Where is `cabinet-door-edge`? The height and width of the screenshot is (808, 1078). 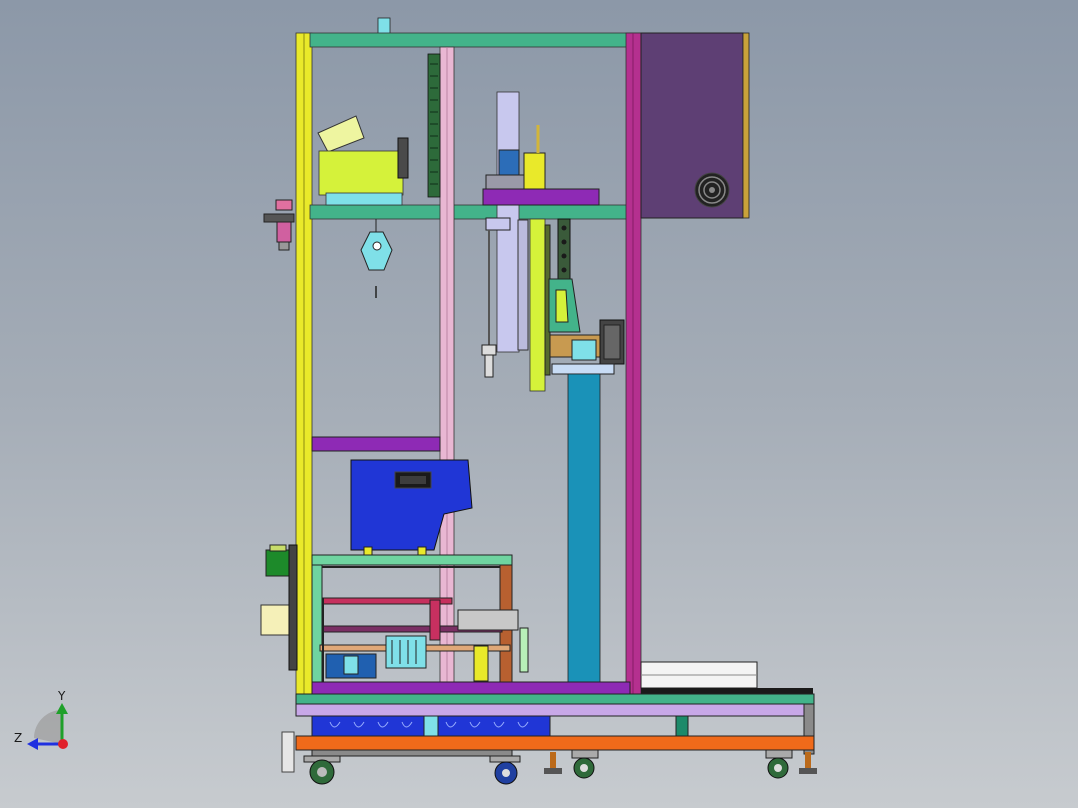
cabinet-door-edge is located at coordinates (746, 125).